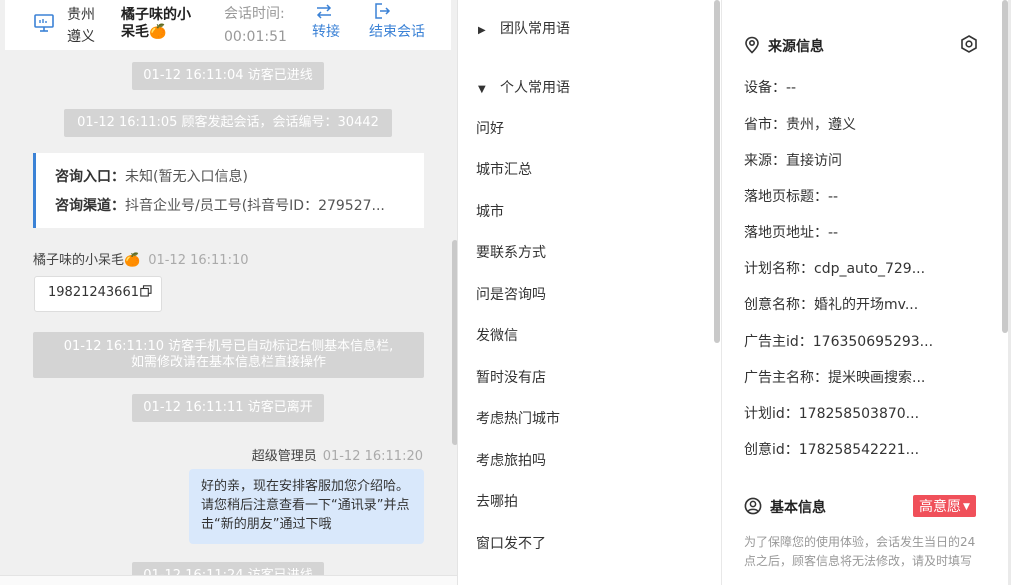 Image resolution: width=1011 pixels, height=585 pixels. I want to click on basic-info-header: 基本信息, so click(785, 507).